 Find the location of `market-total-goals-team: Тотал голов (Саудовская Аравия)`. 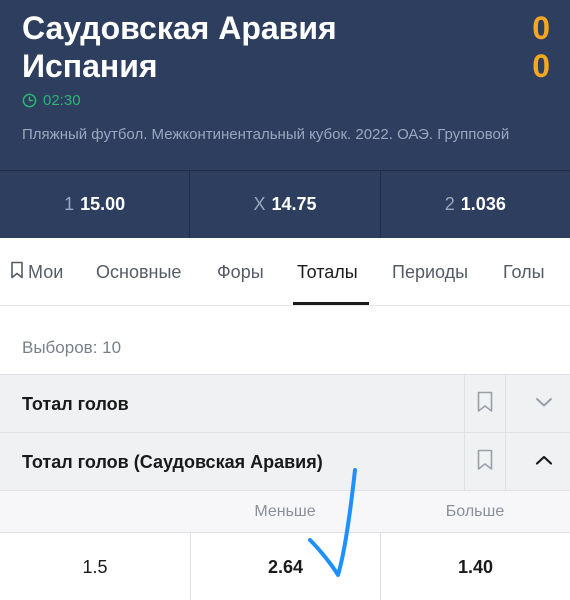

market-total-goals-team: Тотал голов (Саудовская Аравия) is located at coordinates (285, 461).